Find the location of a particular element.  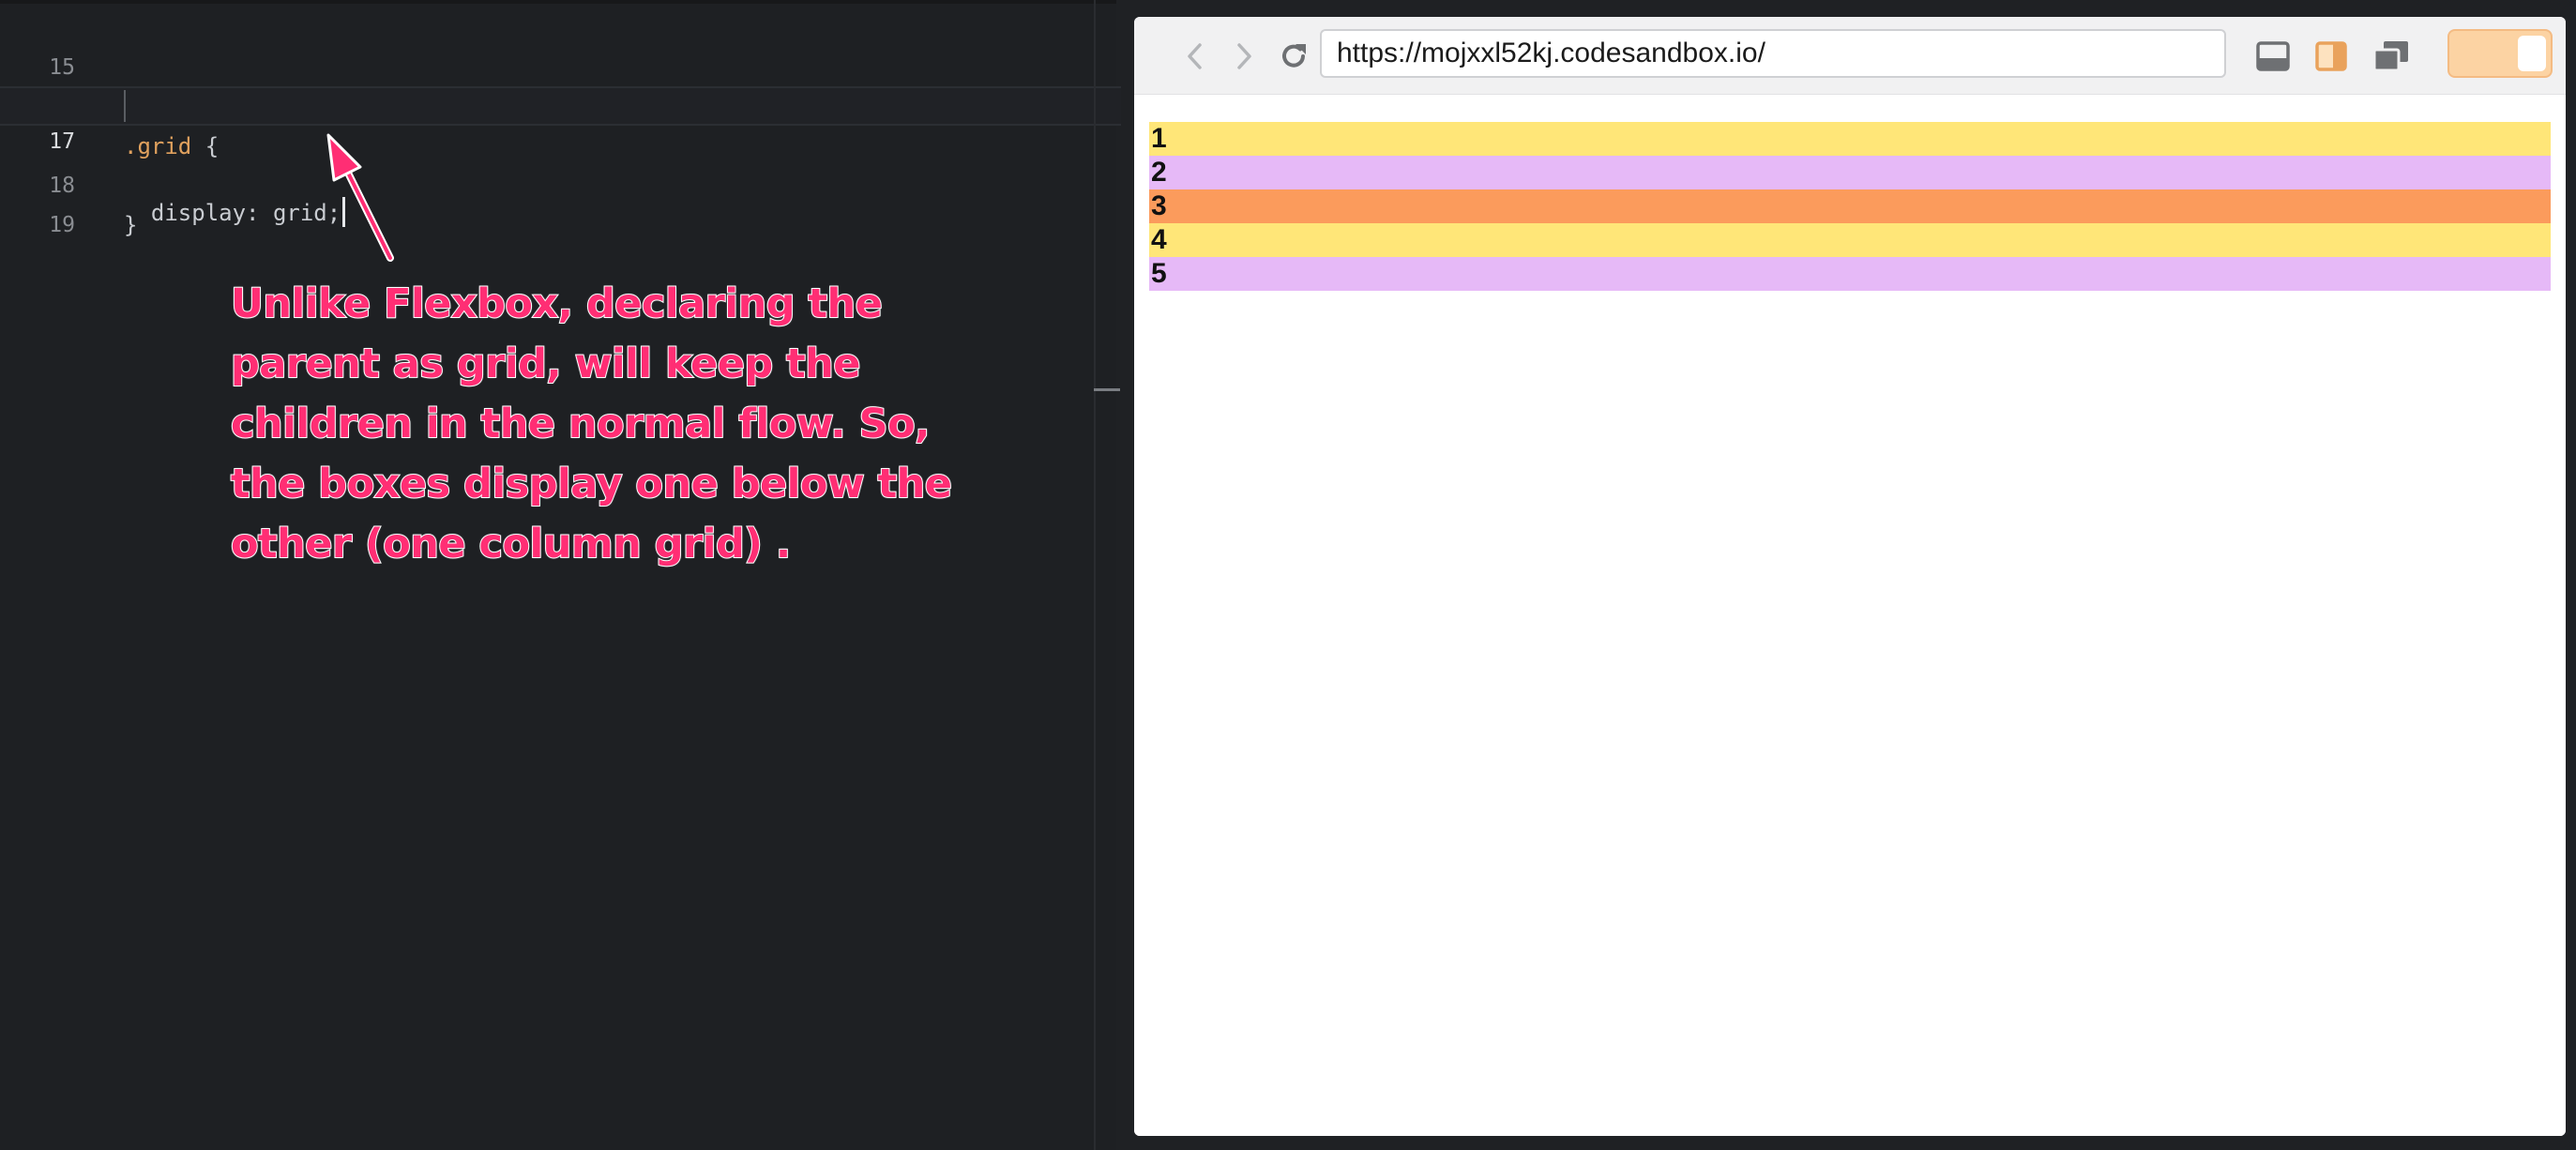

grid-item: 3 is located at coordinates (1850, 206).